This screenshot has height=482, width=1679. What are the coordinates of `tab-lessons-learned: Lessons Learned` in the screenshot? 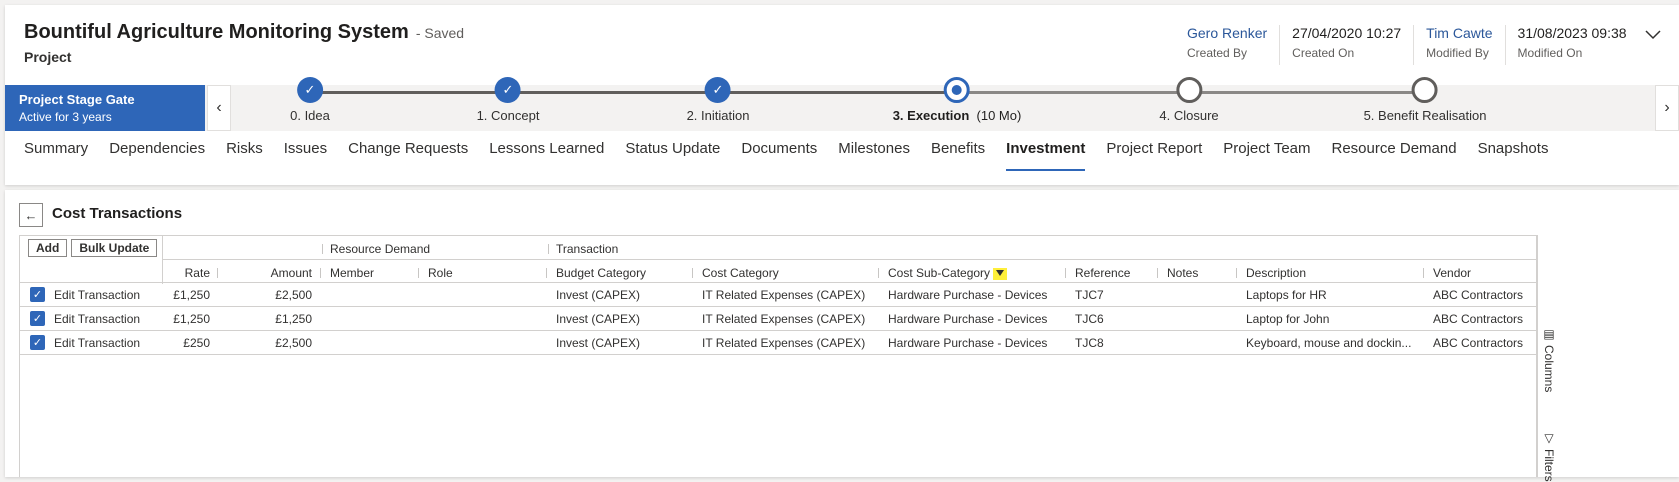 It's located at (546, 158).